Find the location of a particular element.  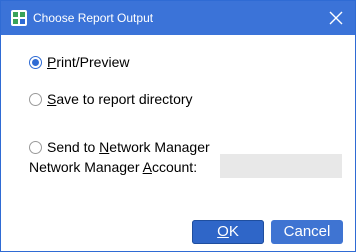

ok-button: OK is located at coordinates (228, 232).